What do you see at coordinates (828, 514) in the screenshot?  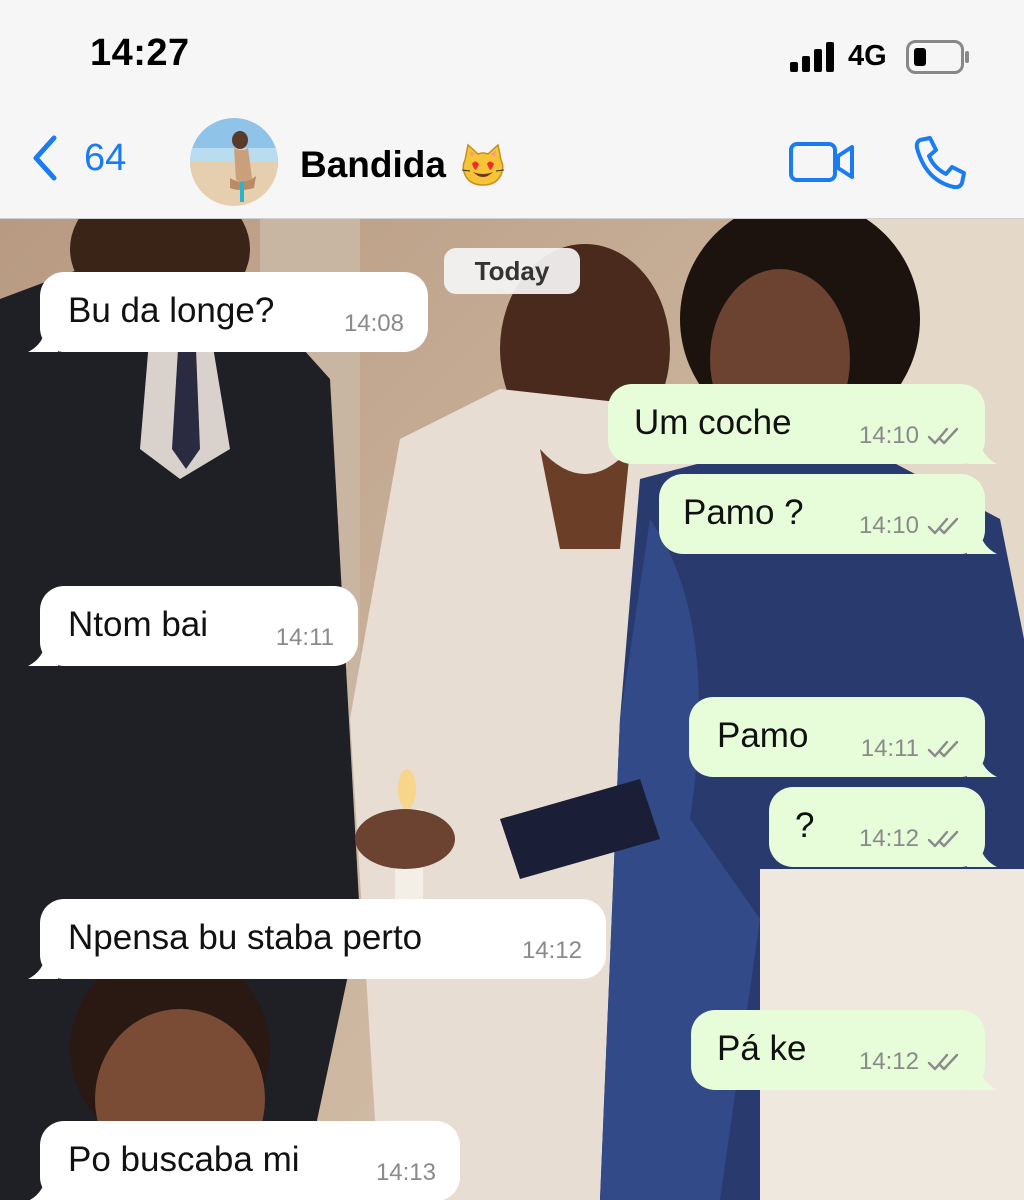 I see `outgoing-message-bubble: Pamo ? 14:10` at bounding box center [828, 514].